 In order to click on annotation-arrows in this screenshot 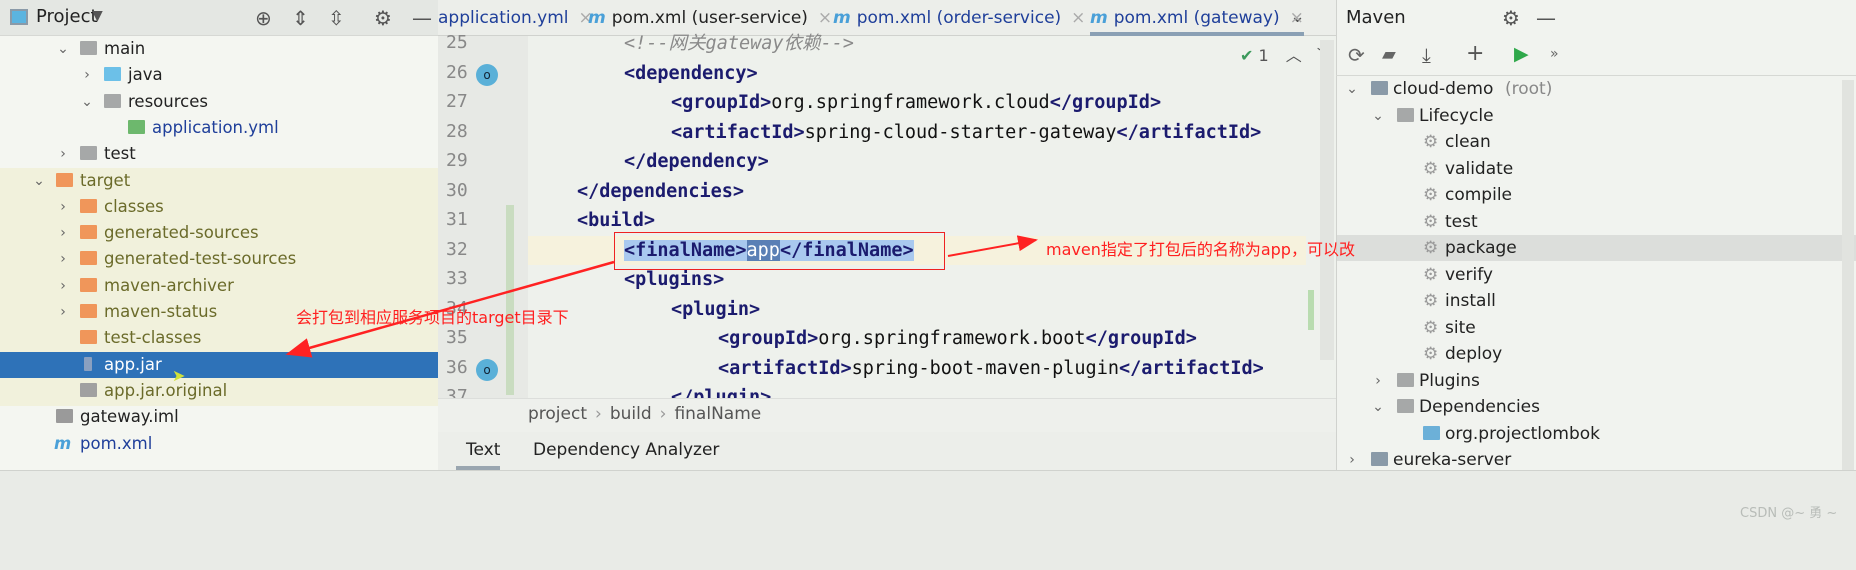, I will do `click(661, 296)`.